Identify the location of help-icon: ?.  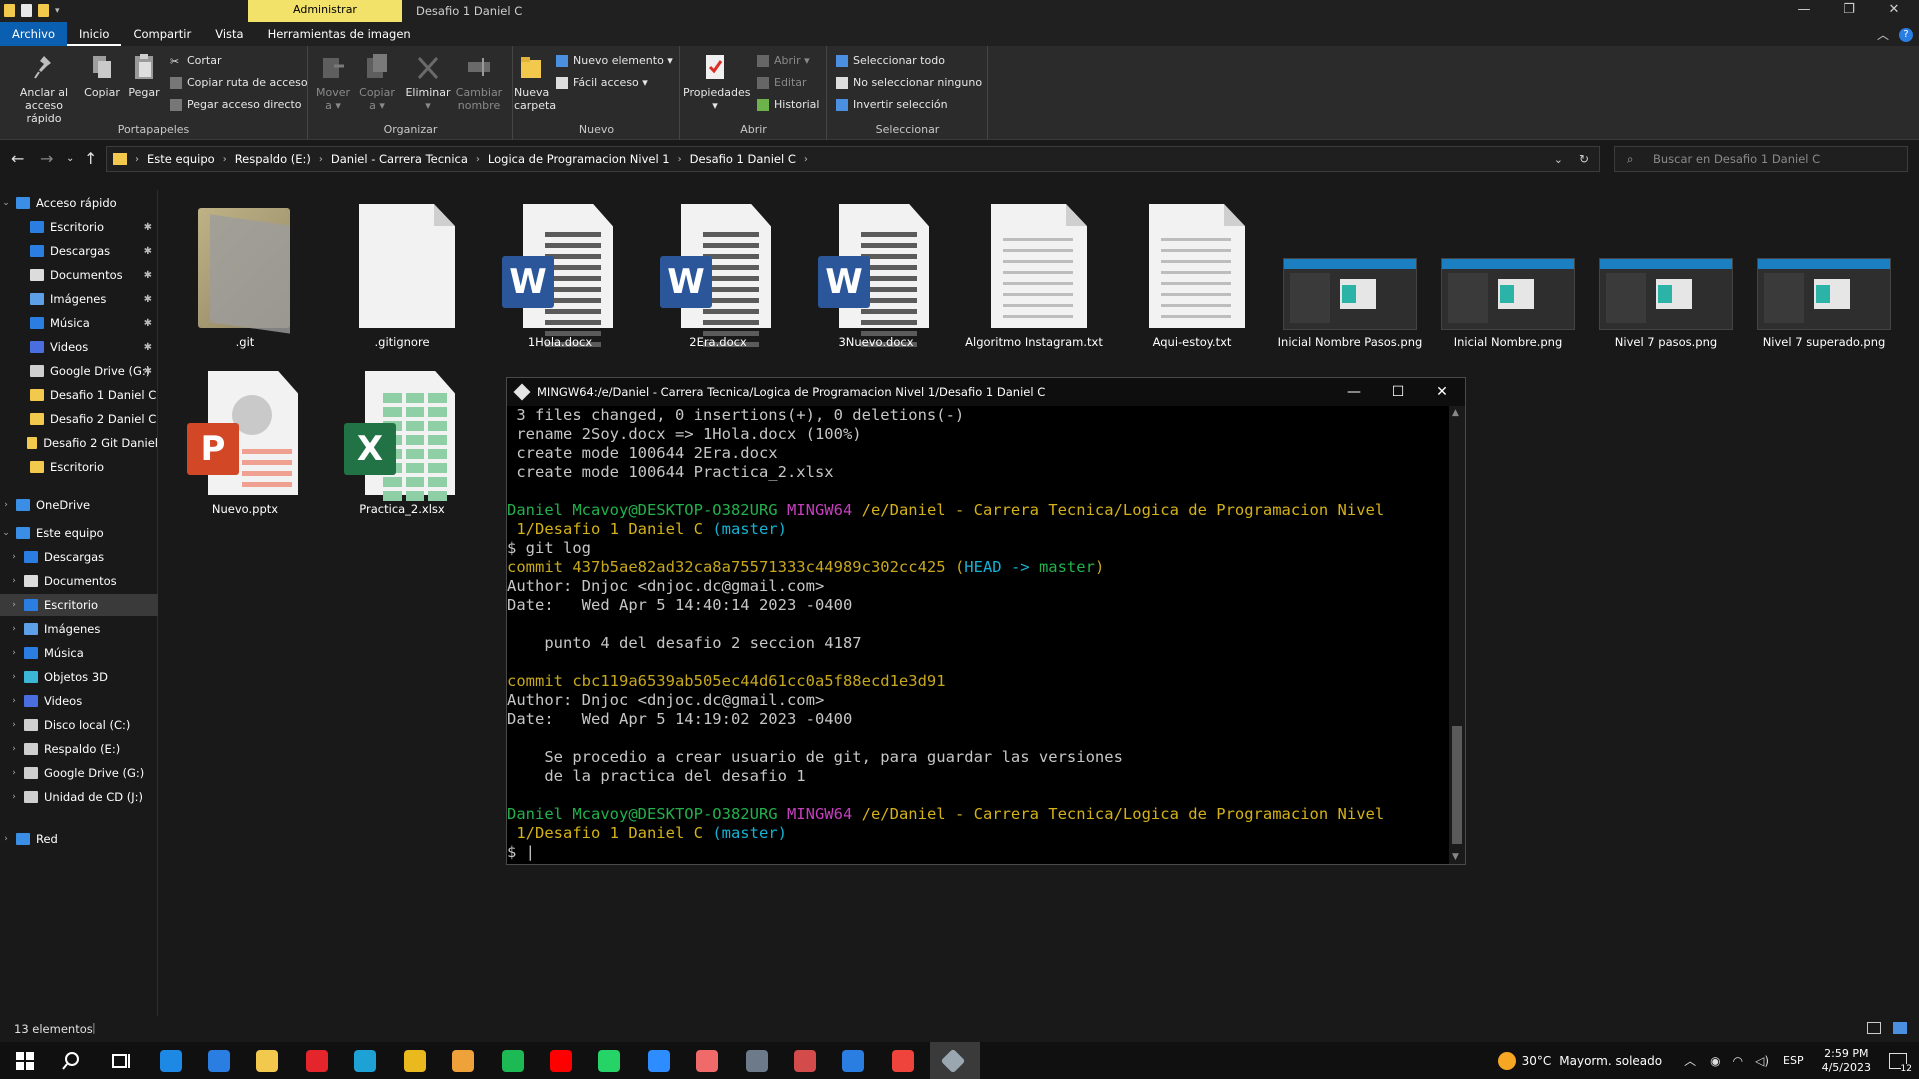
(1906, 34).